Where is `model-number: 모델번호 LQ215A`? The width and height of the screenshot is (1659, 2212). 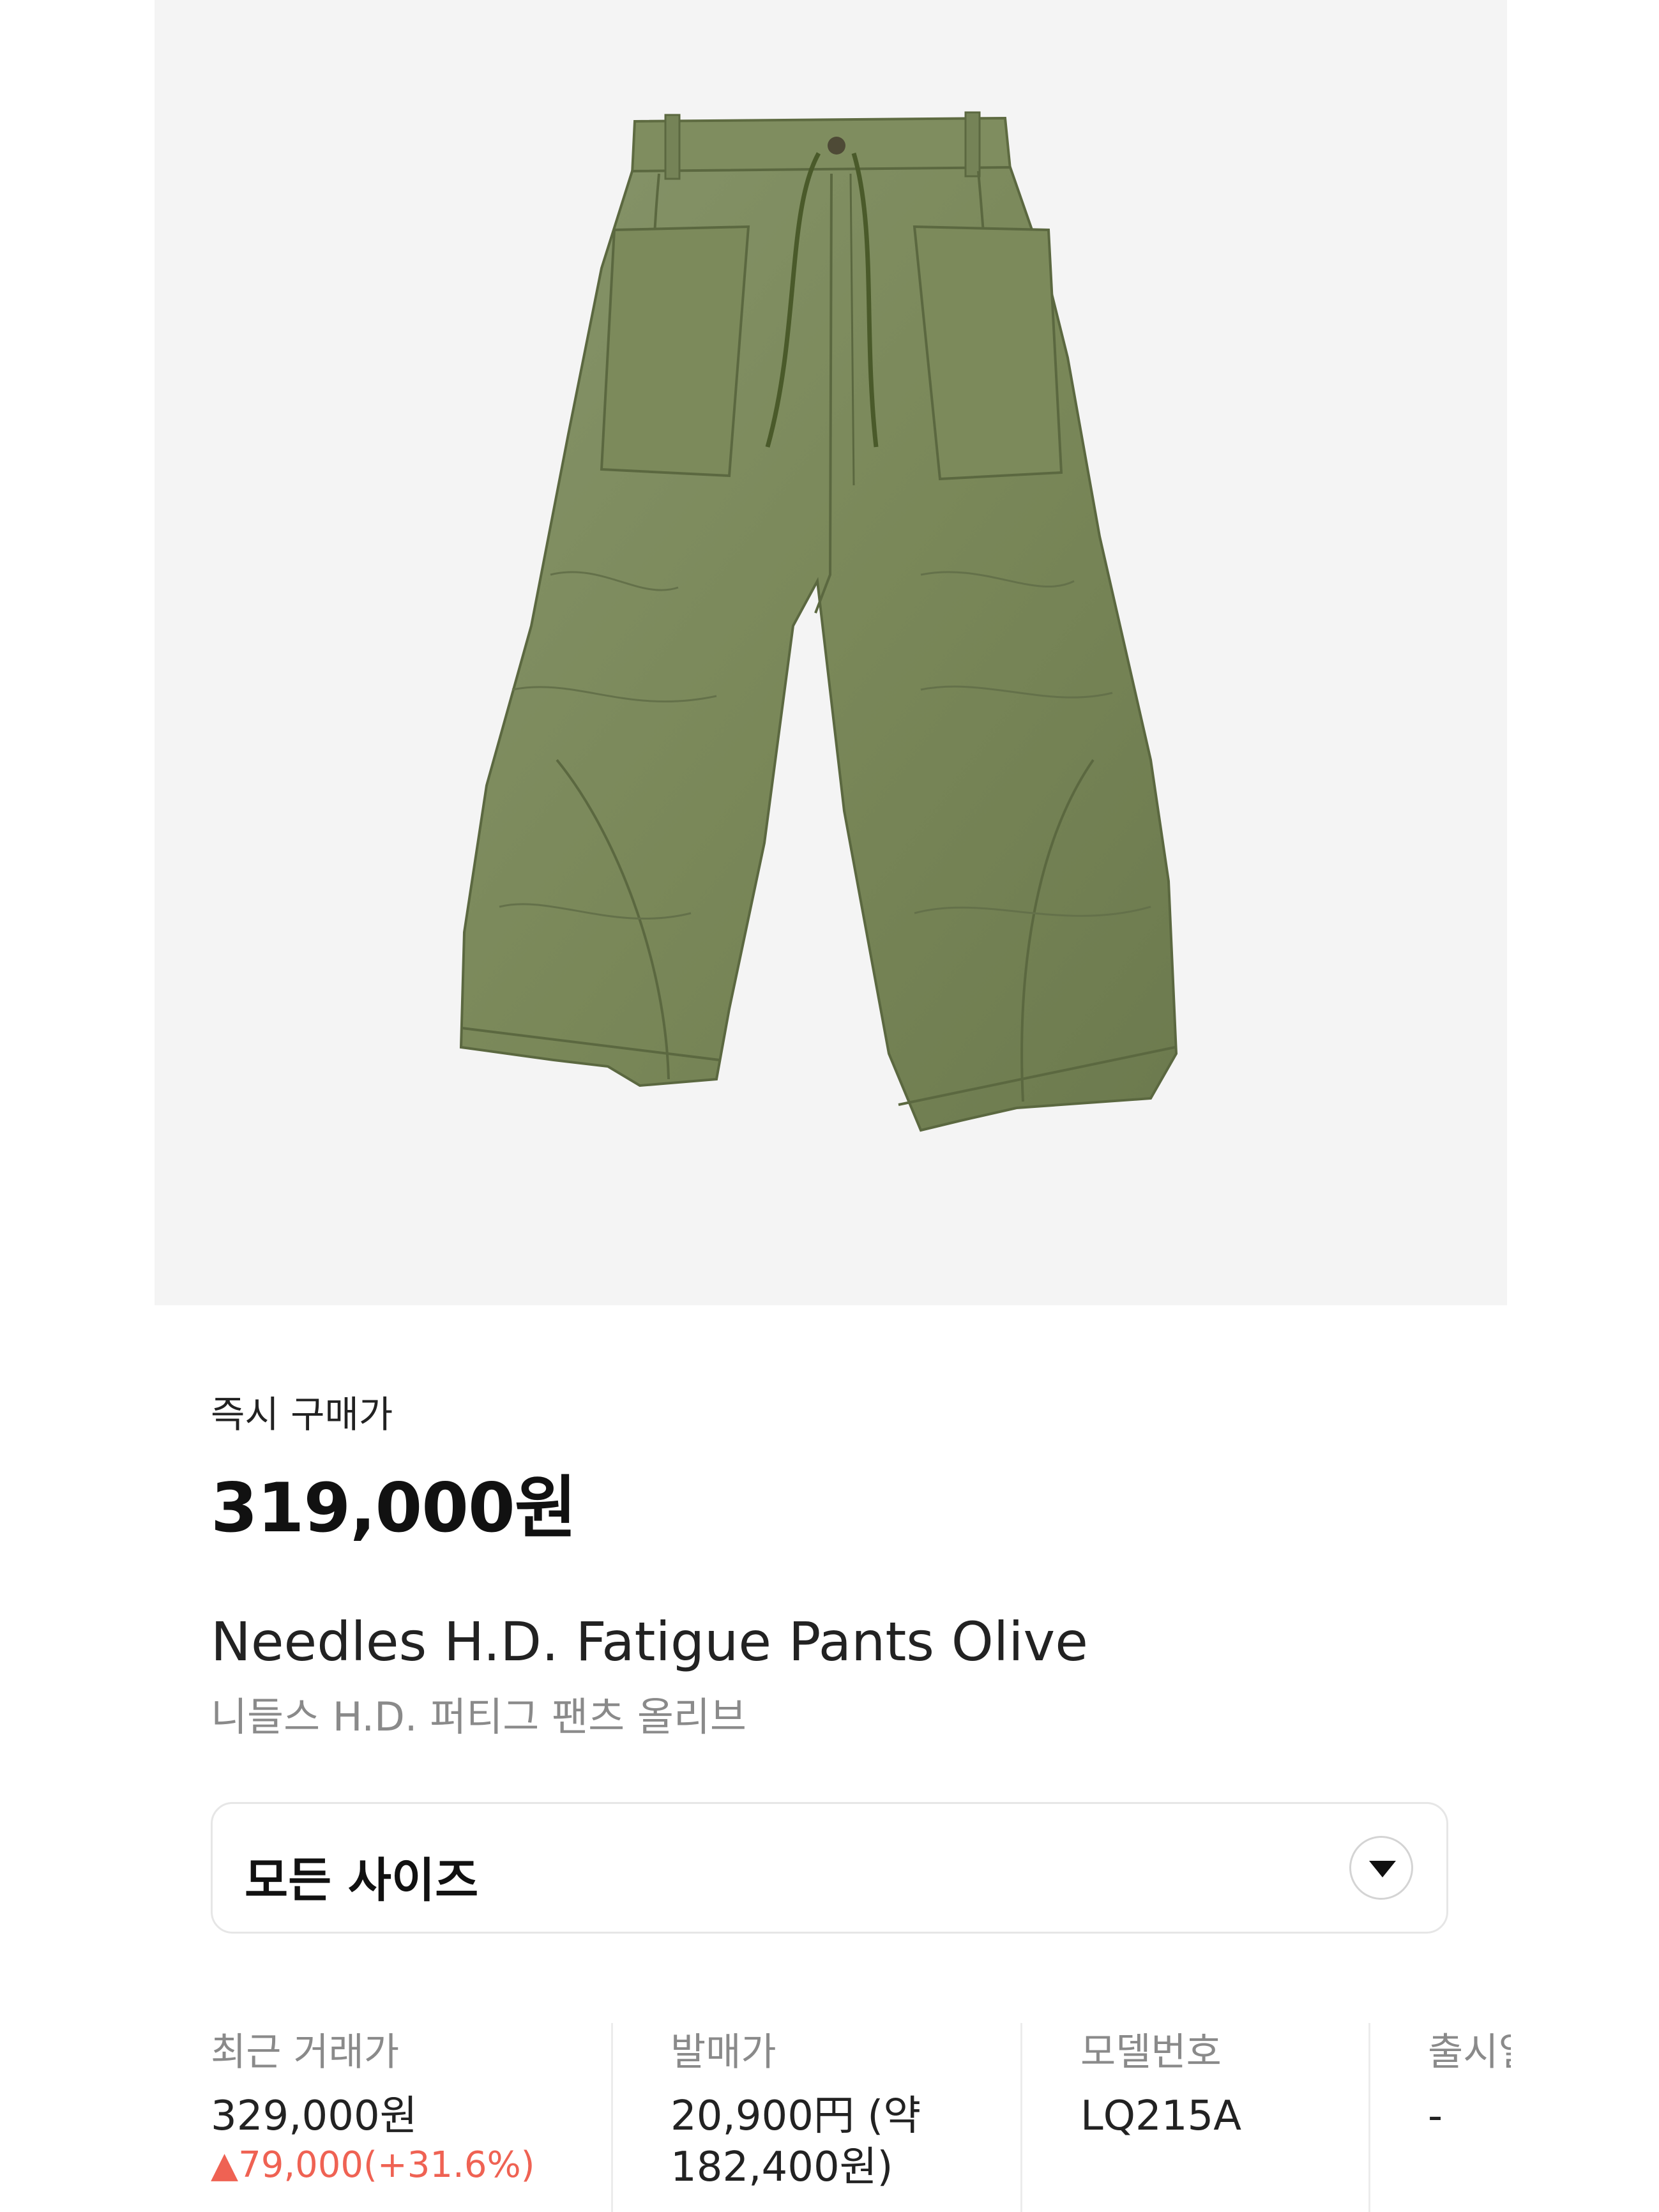
model-number: 모델번호 LQ215A is located at coordinates (1160, 2082).